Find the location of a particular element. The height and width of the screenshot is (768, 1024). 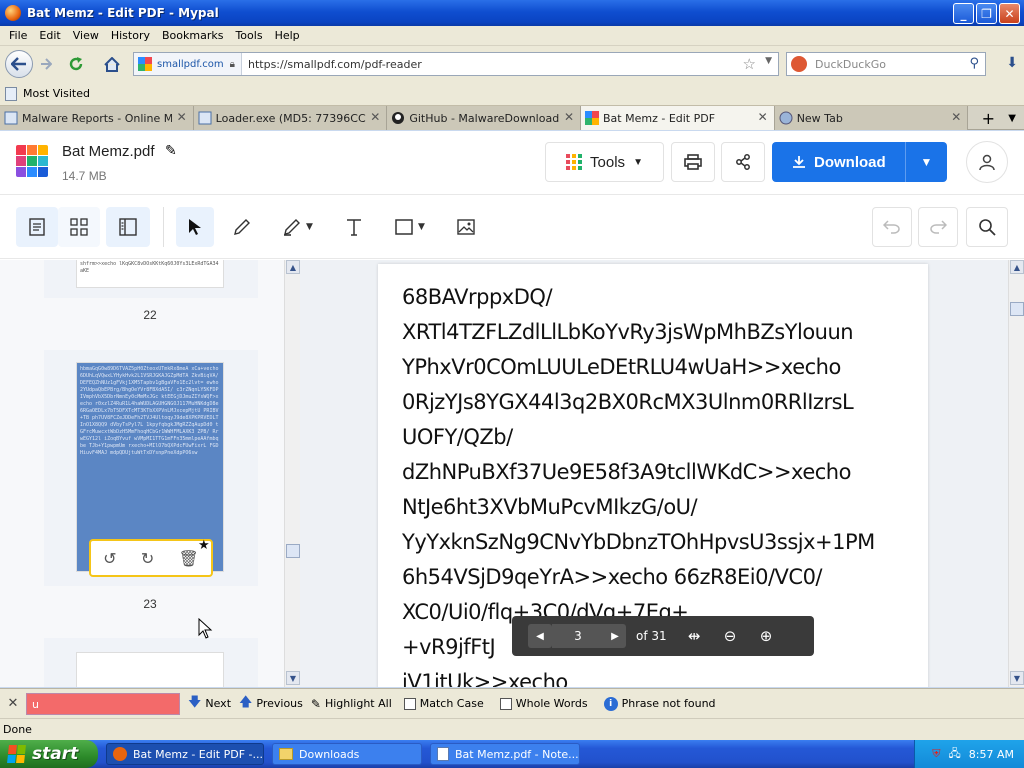

next-page-chevron-icon: ▶ is located at coordinates (615, 636).